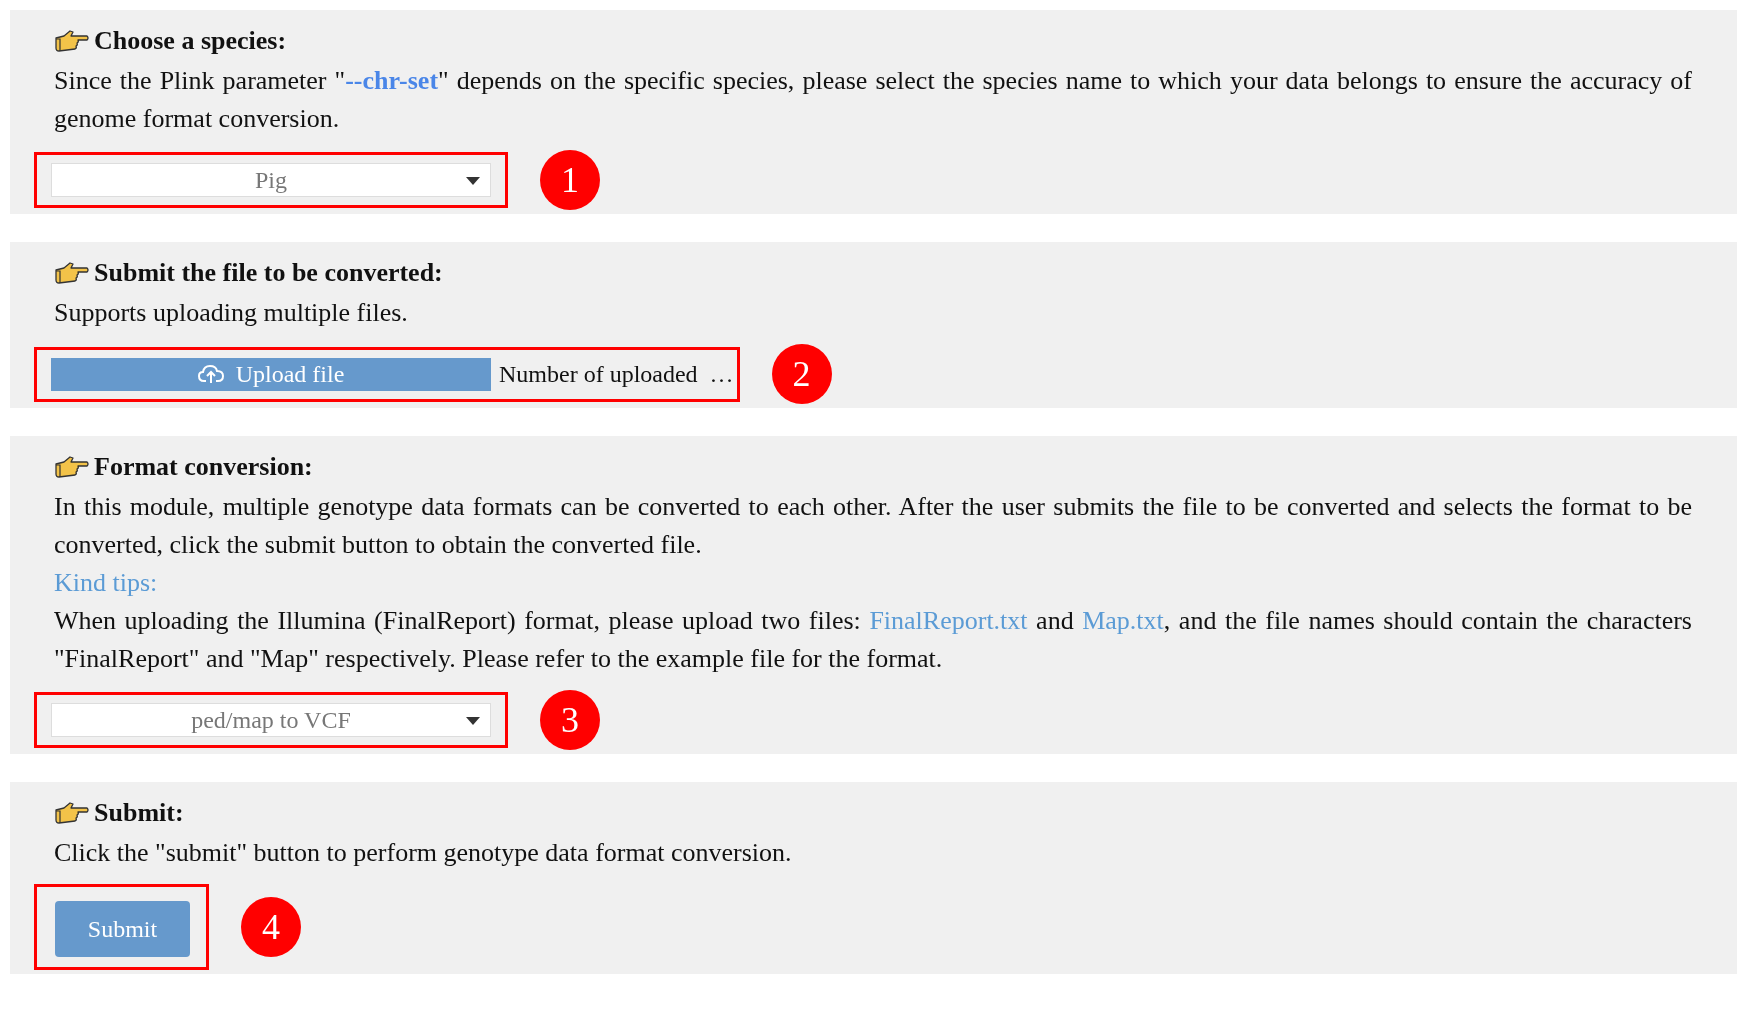 Image resolution: width=1747 pixels, height=1036 pixels. What do you see at coordinates (268, 273) in the screenshot?
I see `section-title: Submit the file to be converted:` at bounding box center [268, 273].